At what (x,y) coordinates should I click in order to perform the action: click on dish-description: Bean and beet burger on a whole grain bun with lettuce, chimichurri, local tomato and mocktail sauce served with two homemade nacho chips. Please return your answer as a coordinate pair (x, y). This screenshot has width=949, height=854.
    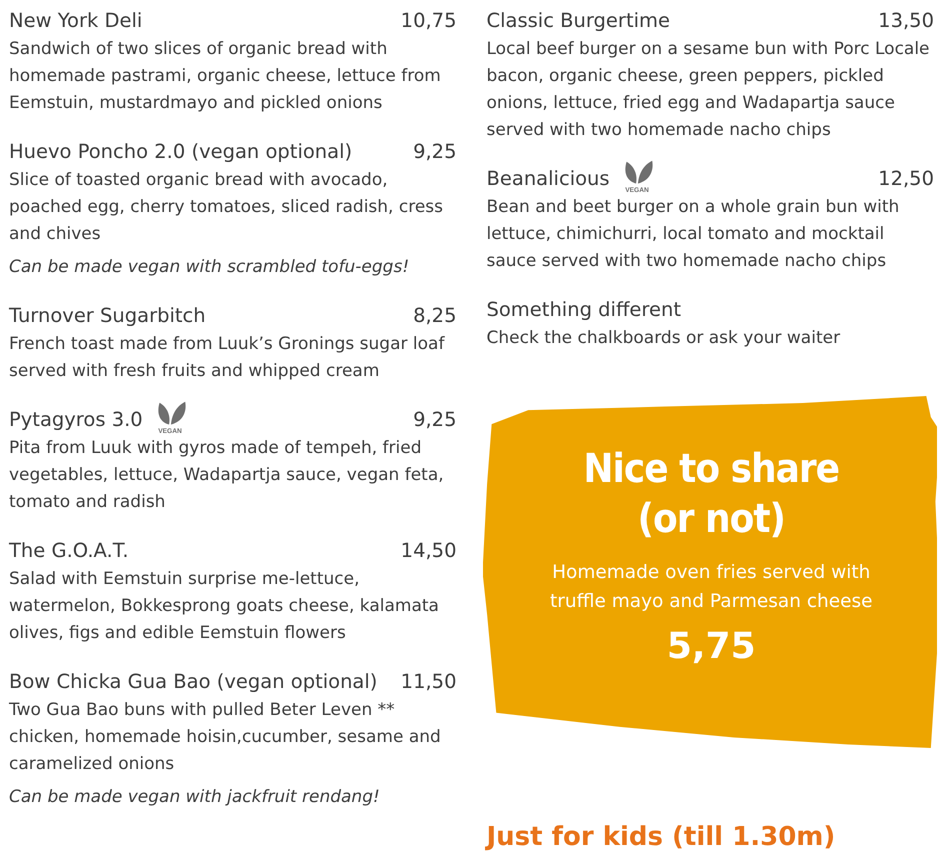
    Looking at the image, I should click on (693, 234).